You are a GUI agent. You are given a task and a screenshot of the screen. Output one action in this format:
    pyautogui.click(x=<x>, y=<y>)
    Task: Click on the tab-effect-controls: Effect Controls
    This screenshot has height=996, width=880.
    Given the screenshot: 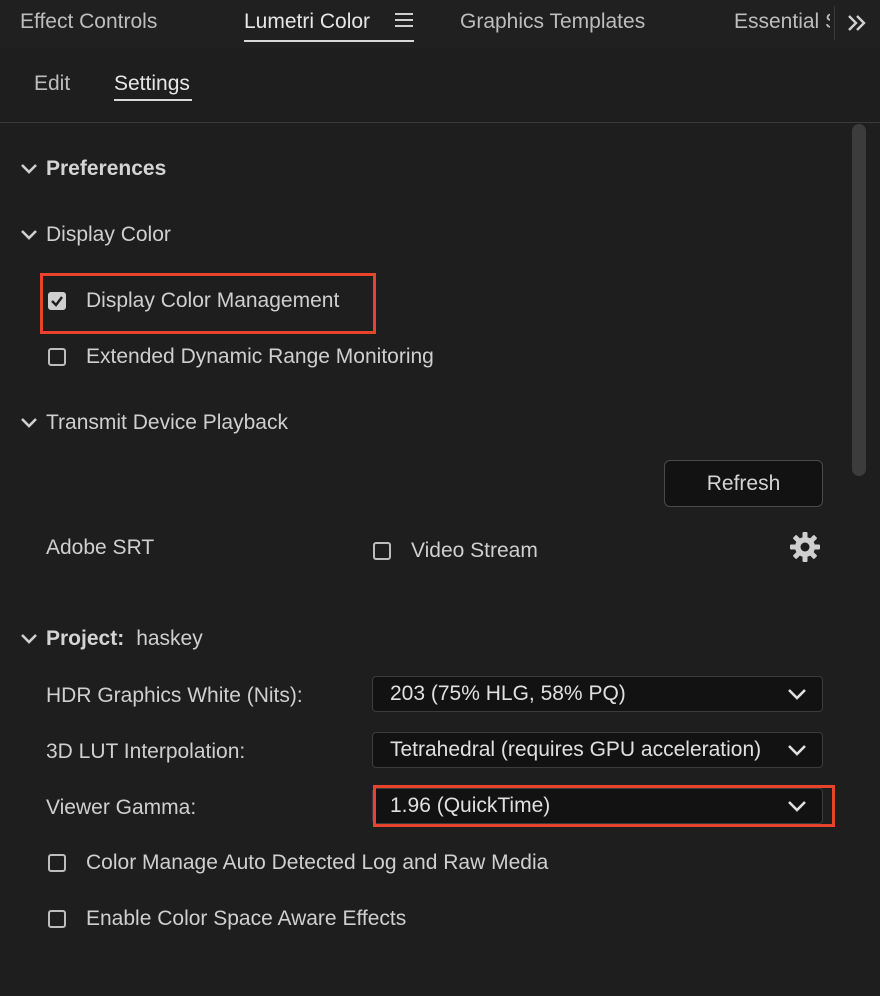 What is the action you would take?
    pyautogui.click(x=88, y=22)
    